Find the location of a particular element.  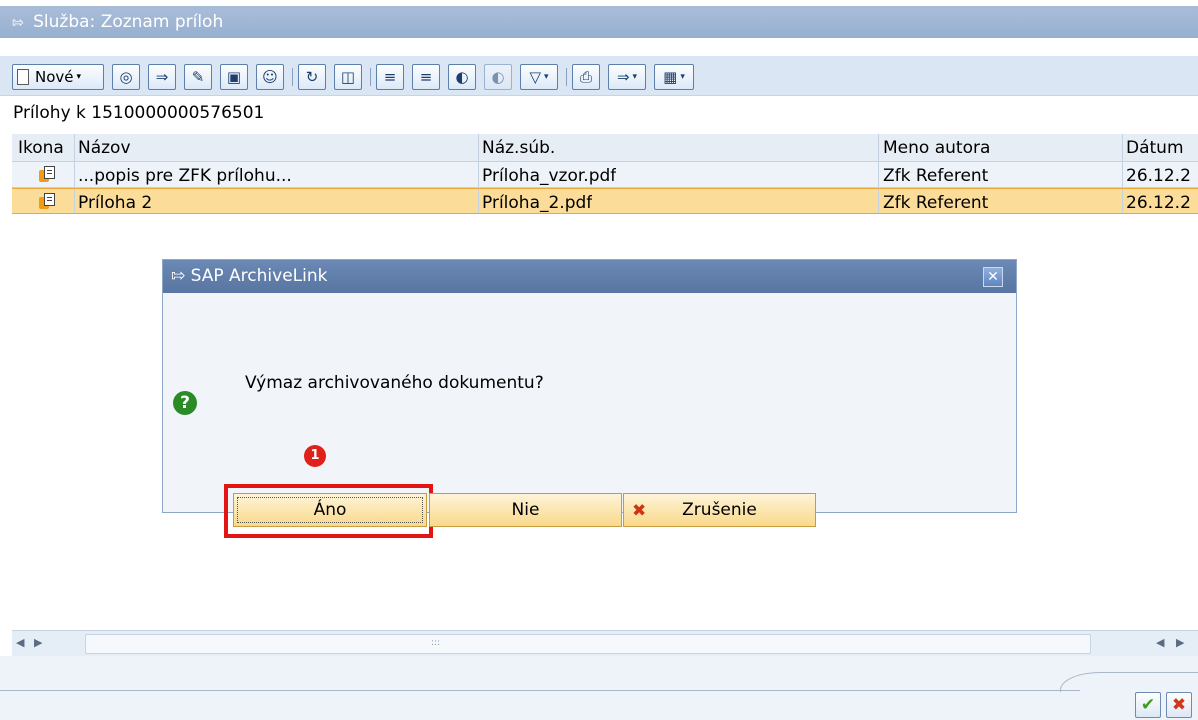

change-author-icon: ☺ is located at coordinates (270, 77).